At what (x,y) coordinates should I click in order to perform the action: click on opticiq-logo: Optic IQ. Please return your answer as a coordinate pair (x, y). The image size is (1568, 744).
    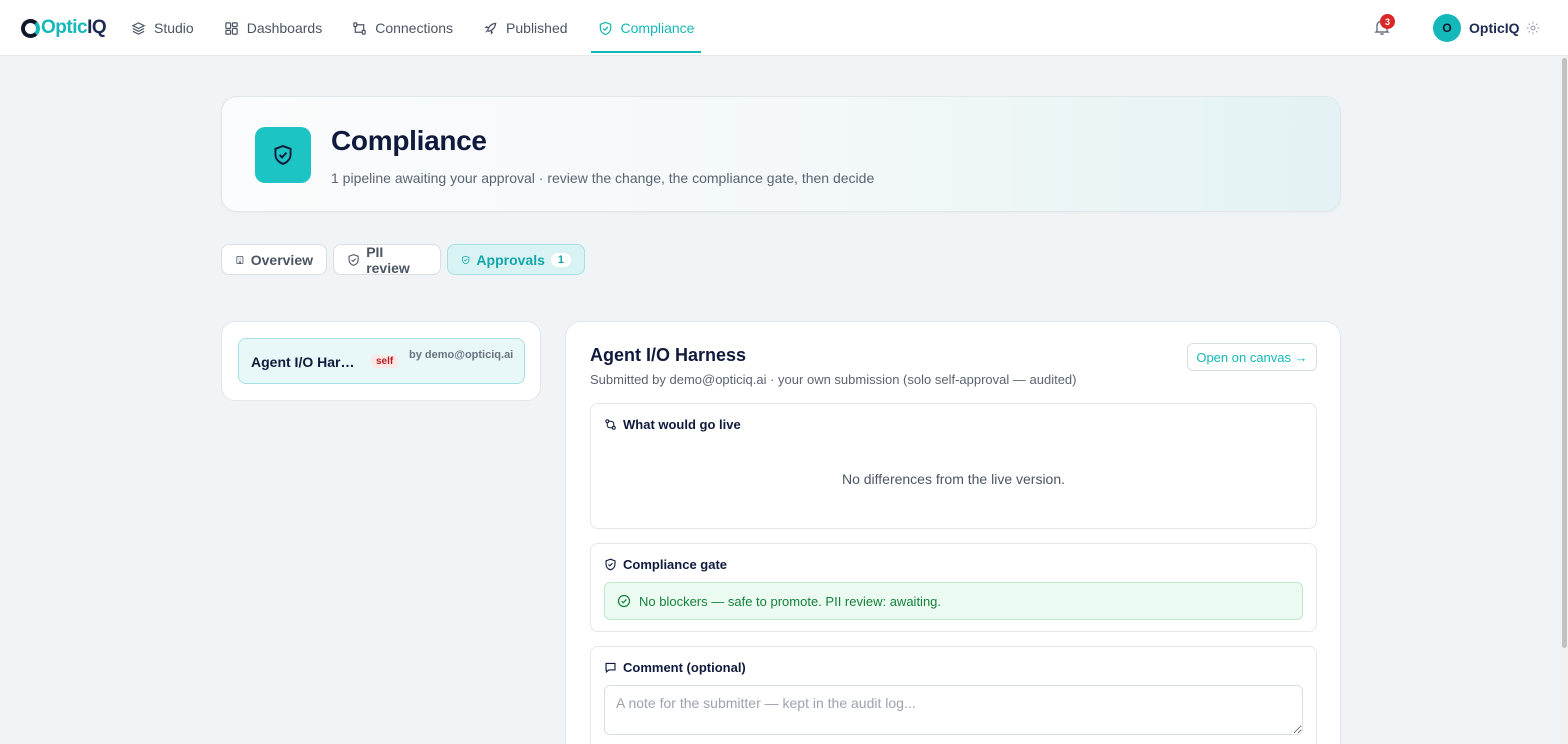
    Looking at the image, I should click on (64, 28).